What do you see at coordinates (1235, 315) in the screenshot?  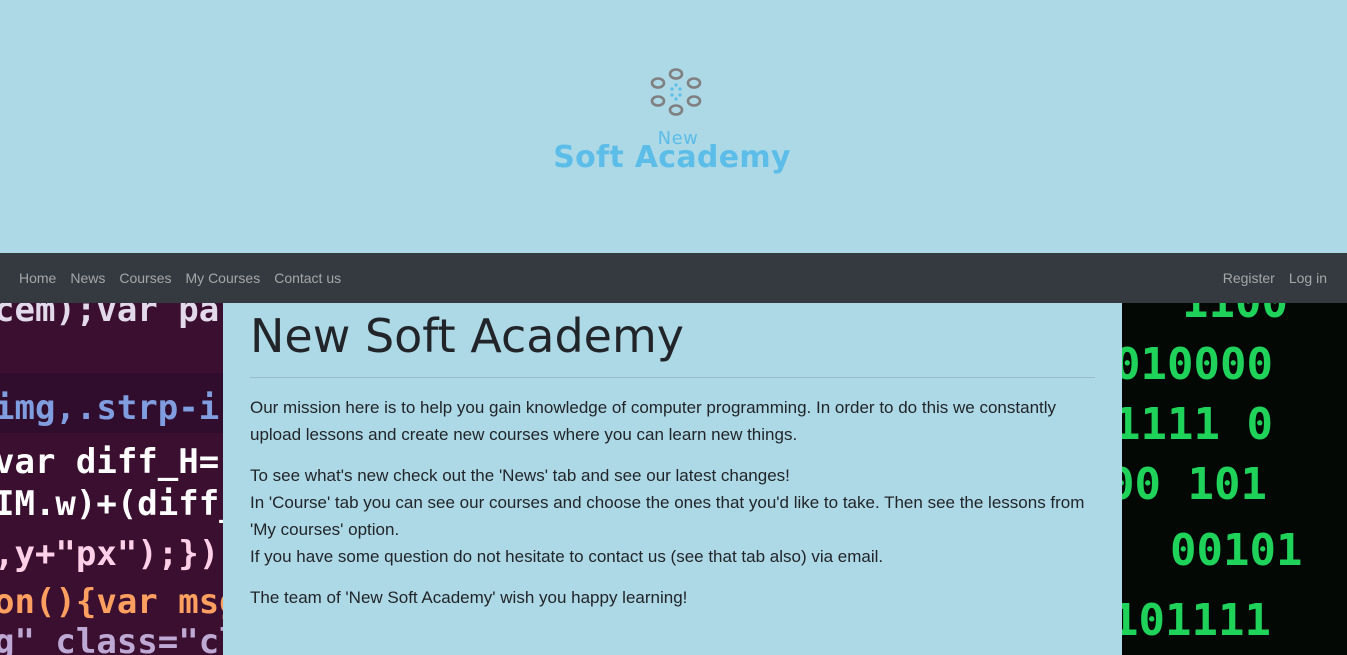 I see `binary-line-1: 1100` at bounding box center [1235, 315].